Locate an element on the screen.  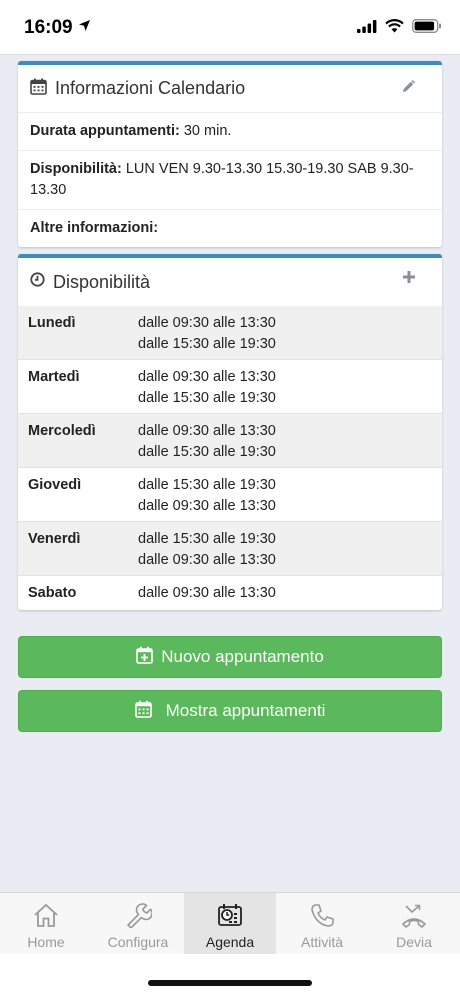
day-name: Lunedì is located at coordinates (52, 323).